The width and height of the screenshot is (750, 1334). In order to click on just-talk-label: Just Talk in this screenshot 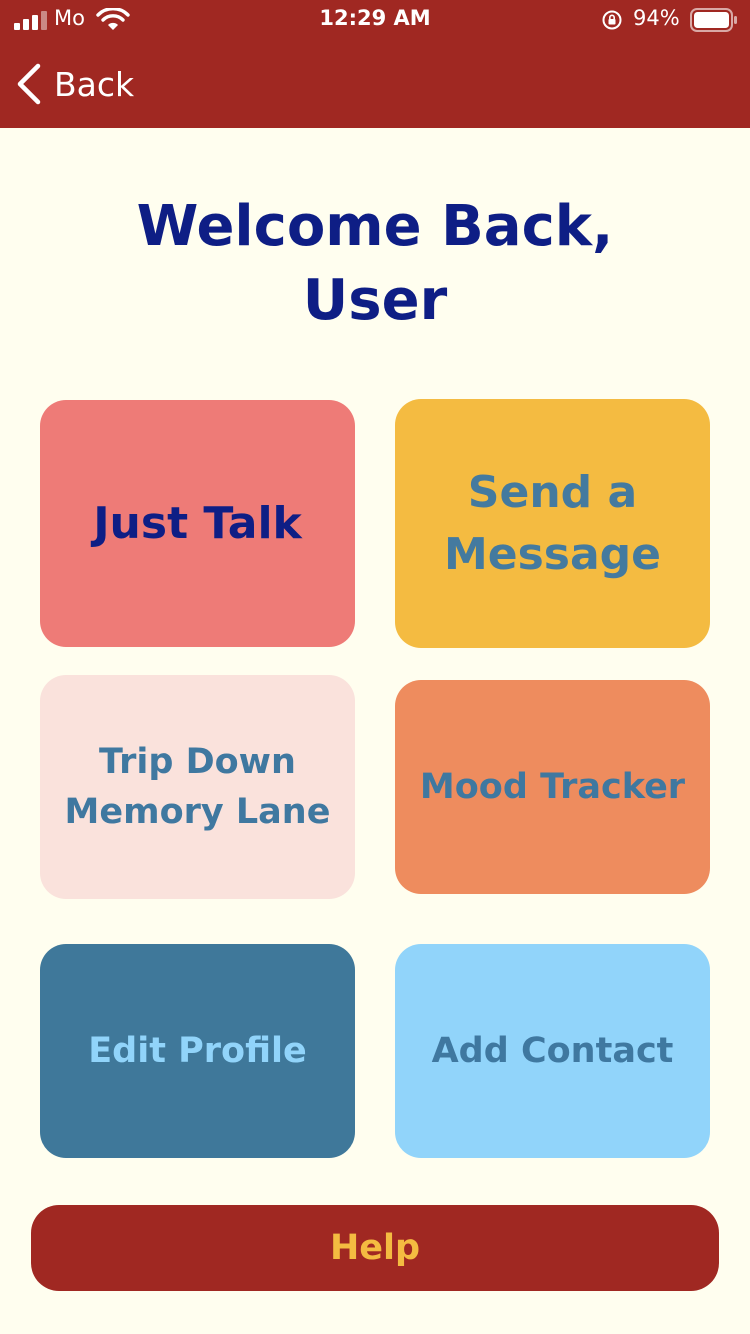, I will do `click(197, 523)`.